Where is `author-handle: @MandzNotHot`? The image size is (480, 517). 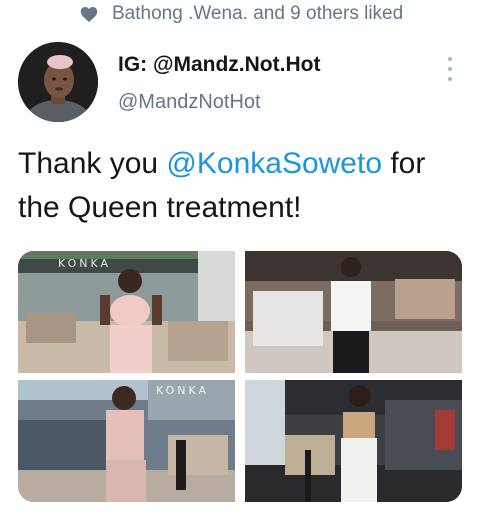 author-handle: @MandzNotHot is located at coordinates (189, 102).